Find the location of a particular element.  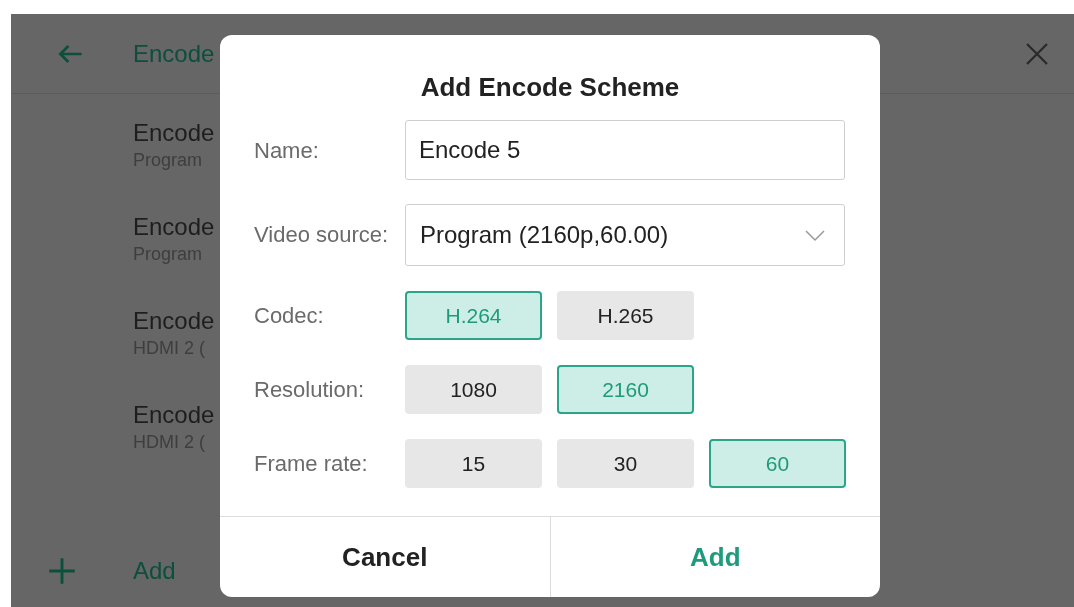

field-label: Codec: is located at coordinates (289, 316).